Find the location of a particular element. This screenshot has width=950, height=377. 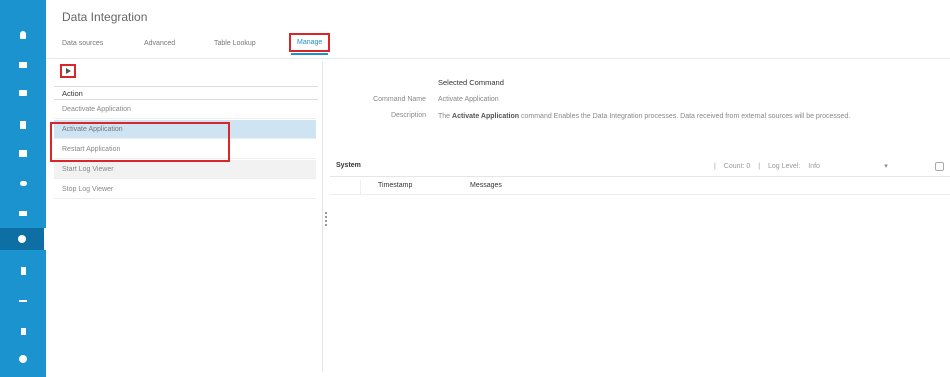

rail-item-device is located at coordinates (23, 271).